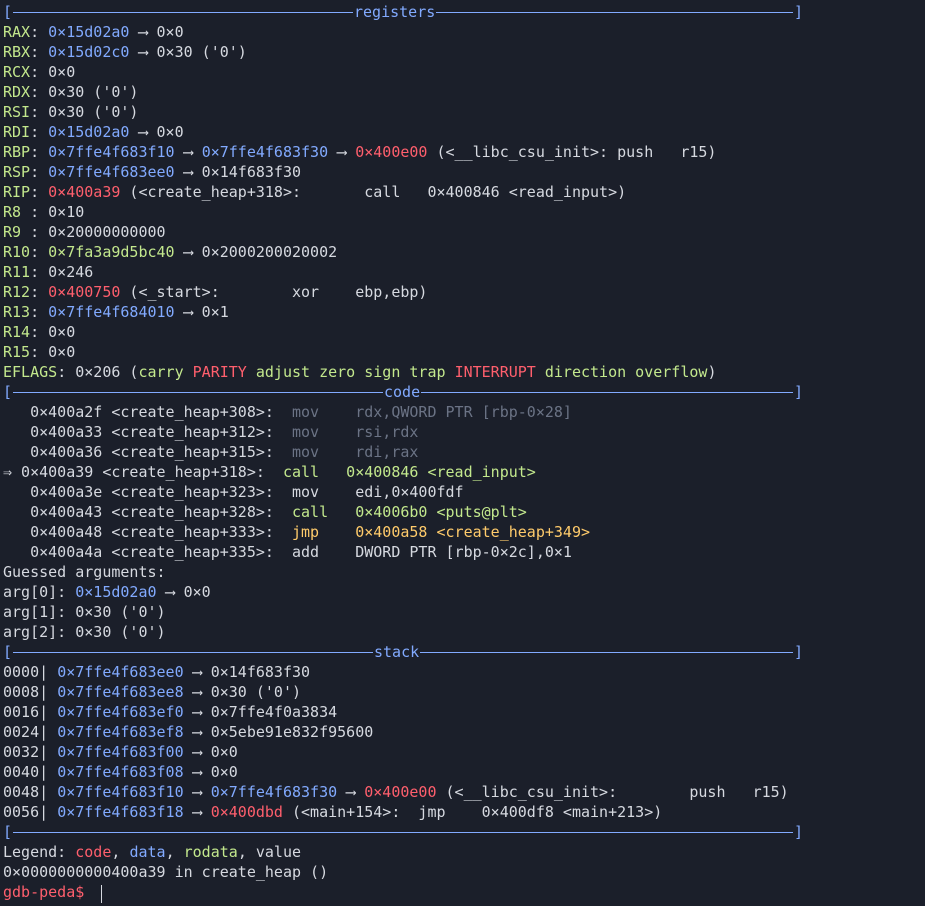  Describe the element at coordinates (152, 852) in the screenshot. I see `legend: Legend: code, data, rodata, value` at that location.